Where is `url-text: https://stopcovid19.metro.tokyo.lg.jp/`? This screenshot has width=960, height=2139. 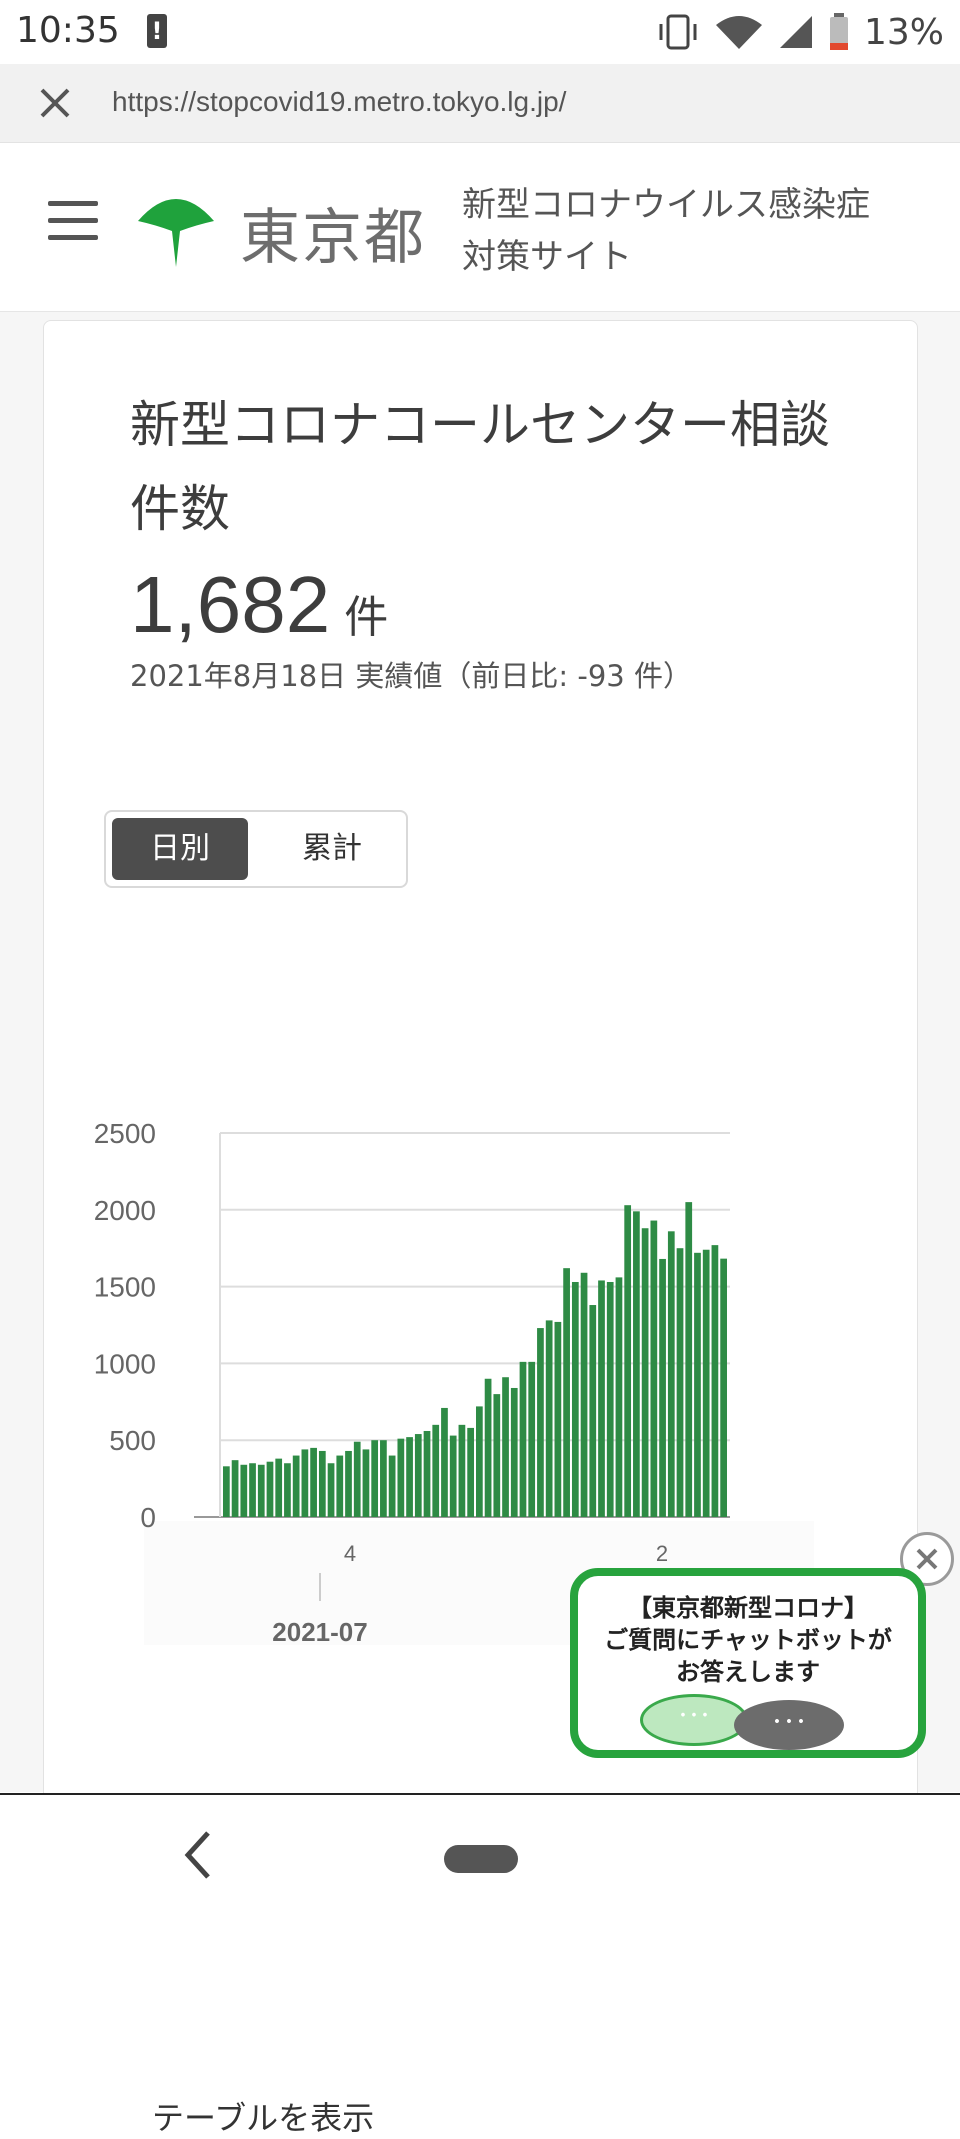 url-text: https://stopcovid19.metro.tokyo.lg.jp/ is located at coordinates (339, 102).